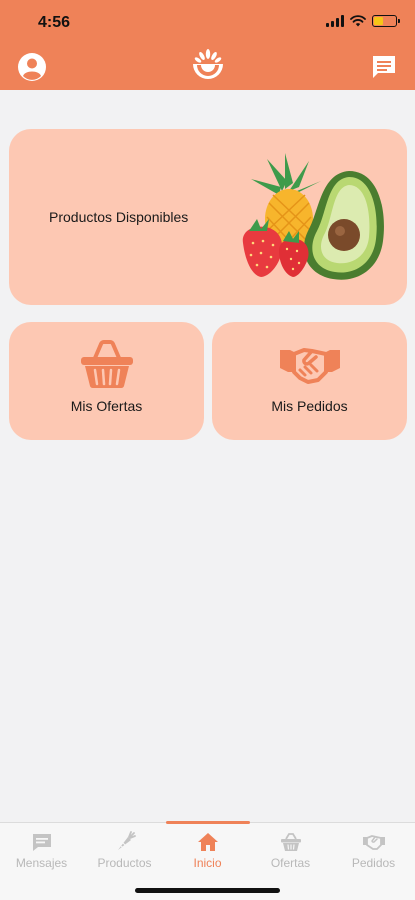 The height and width of the screenshot is (900, 415). Describe the element at coordinates (208, 63) in the screenshot. I see `app-logo` at that location.